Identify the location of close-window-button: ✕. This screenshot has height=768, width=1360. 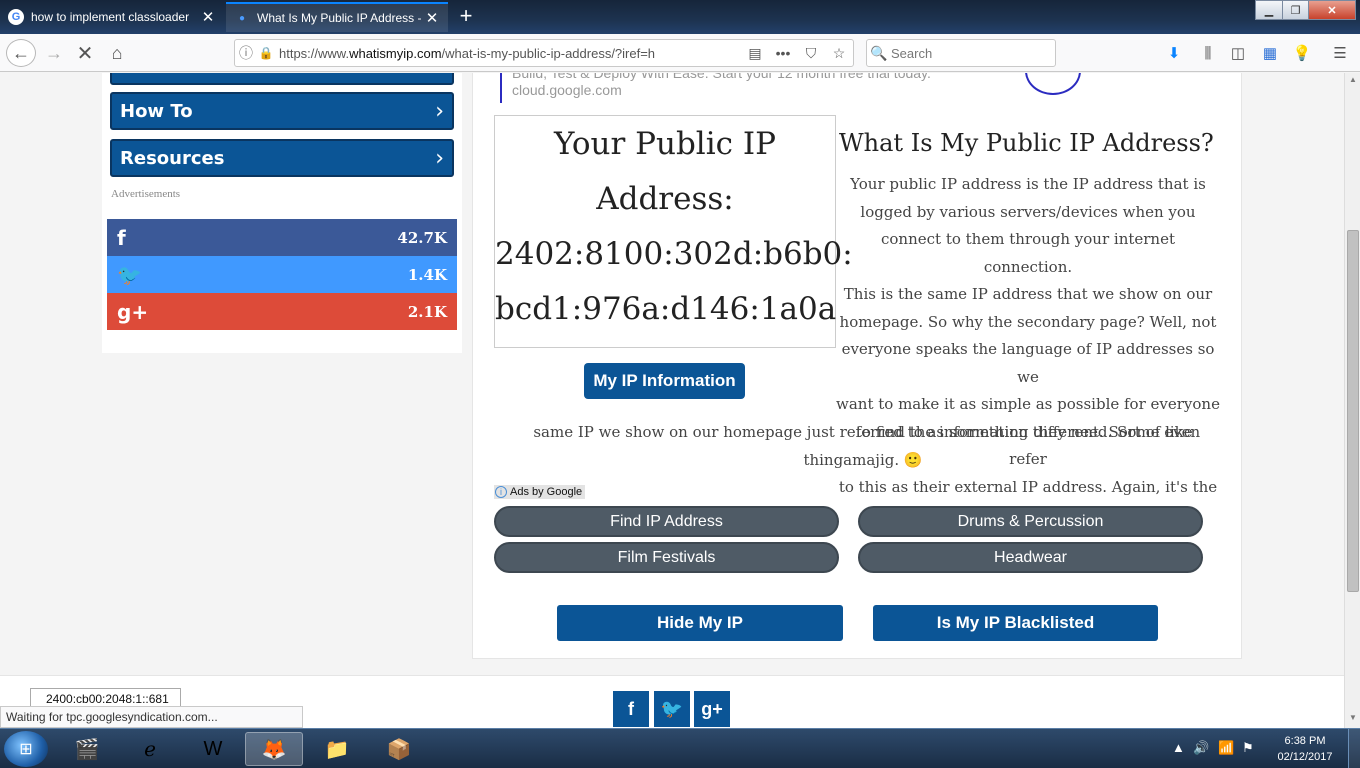
(1332, 10).